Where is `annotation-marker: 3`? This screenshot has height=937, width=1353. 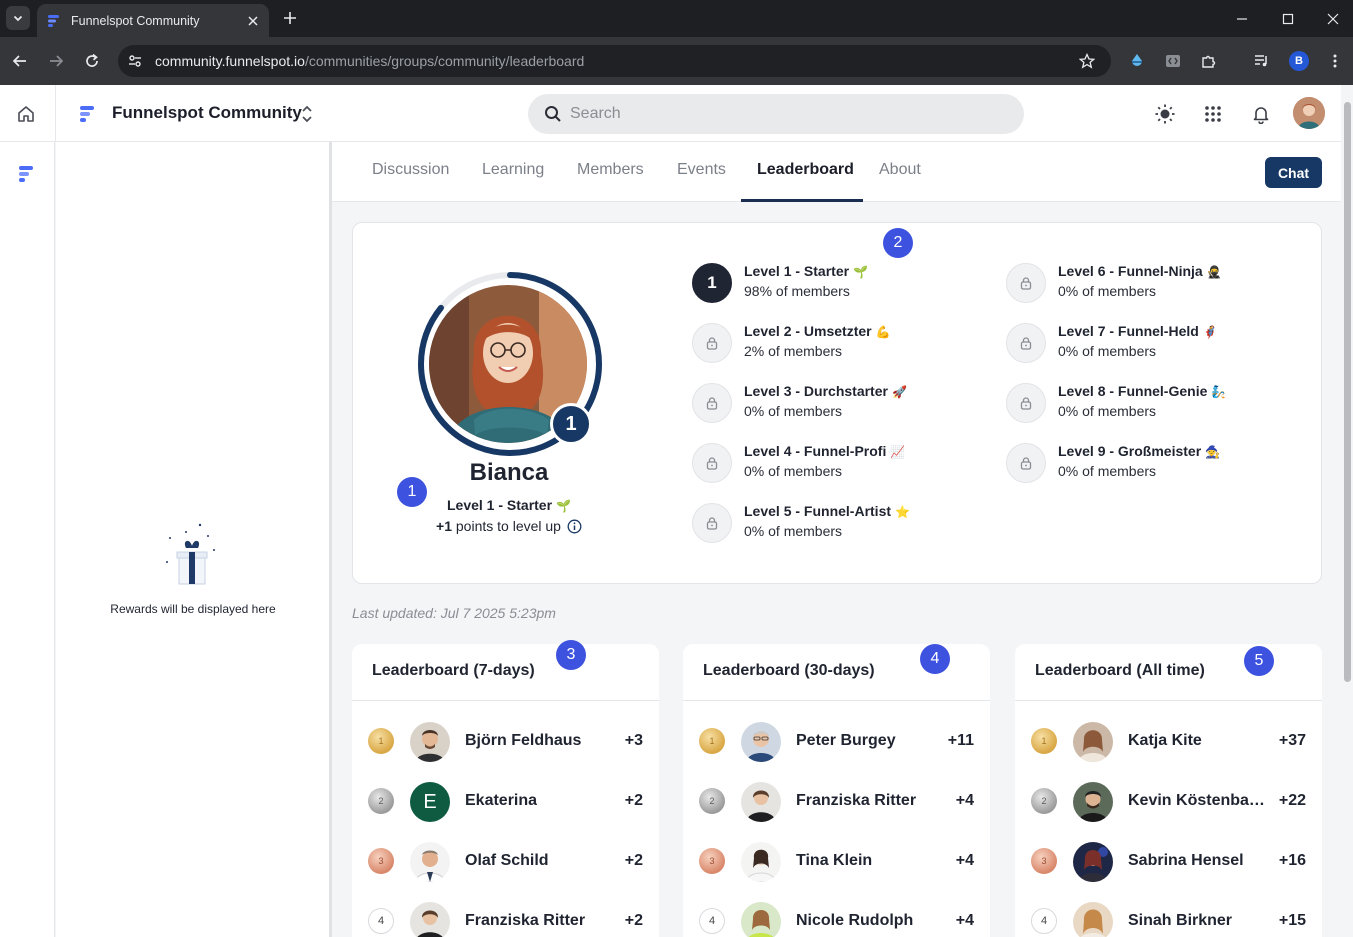
annotation-marker: 3 is located at coordinates (571, 655).